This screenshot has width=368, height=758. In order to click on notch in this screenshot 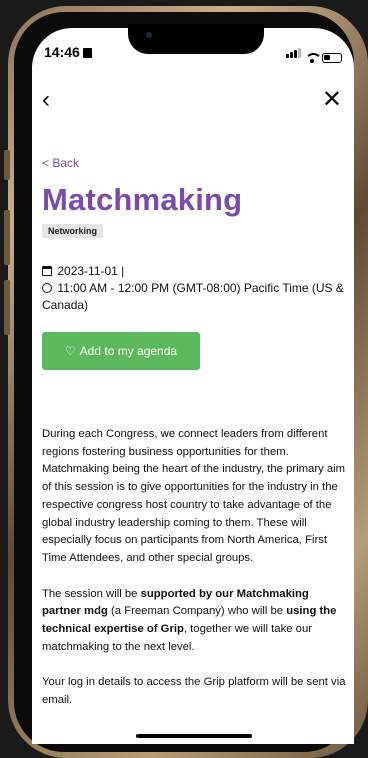, I will do `click(196, 39)`.